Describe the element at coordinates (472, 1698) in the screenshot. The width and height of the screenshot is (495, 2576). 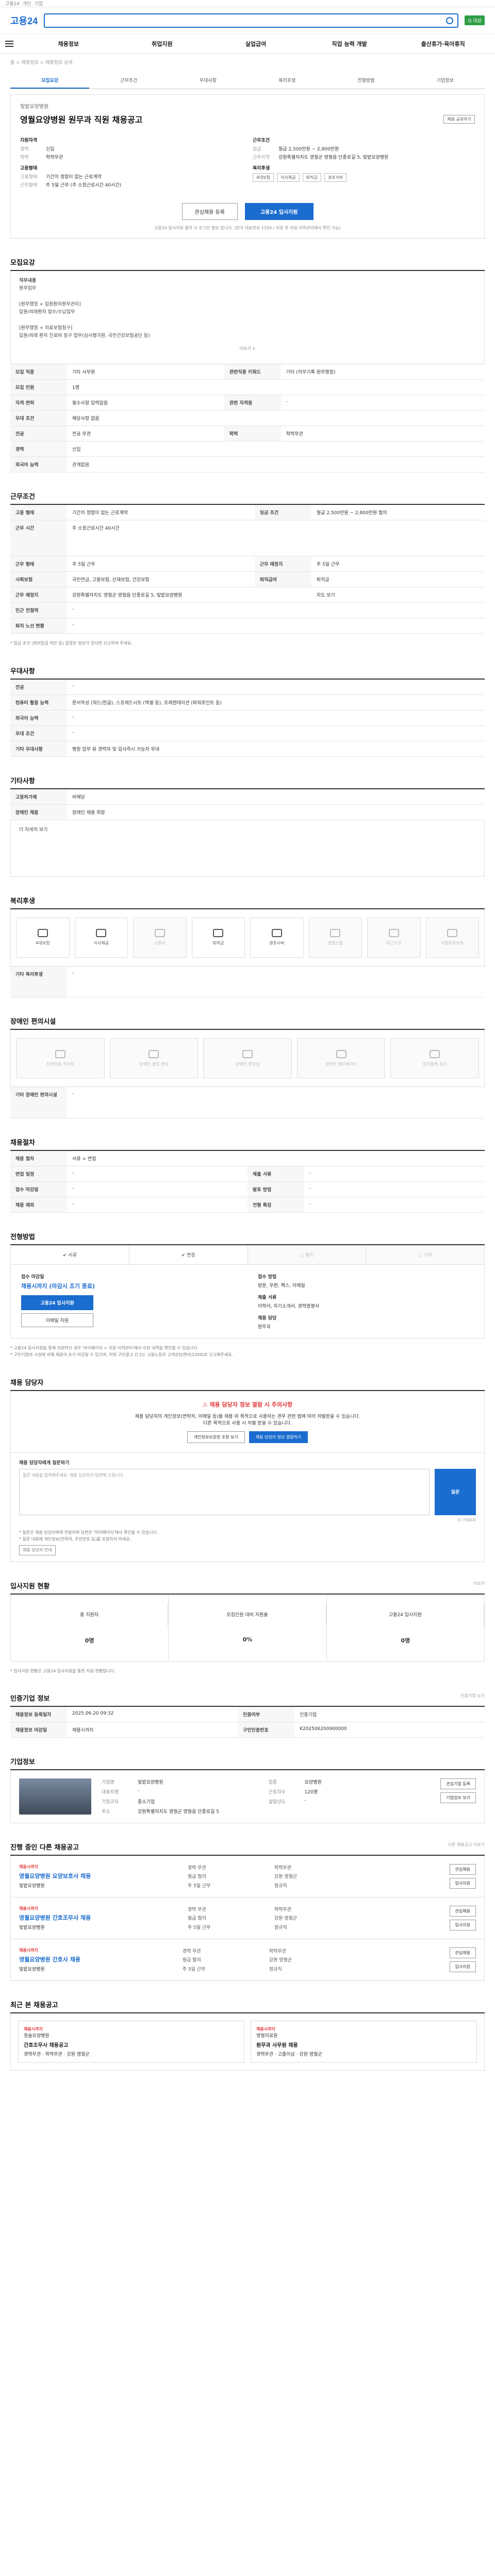
I see `more-link: 인증기업 보기` at that location.